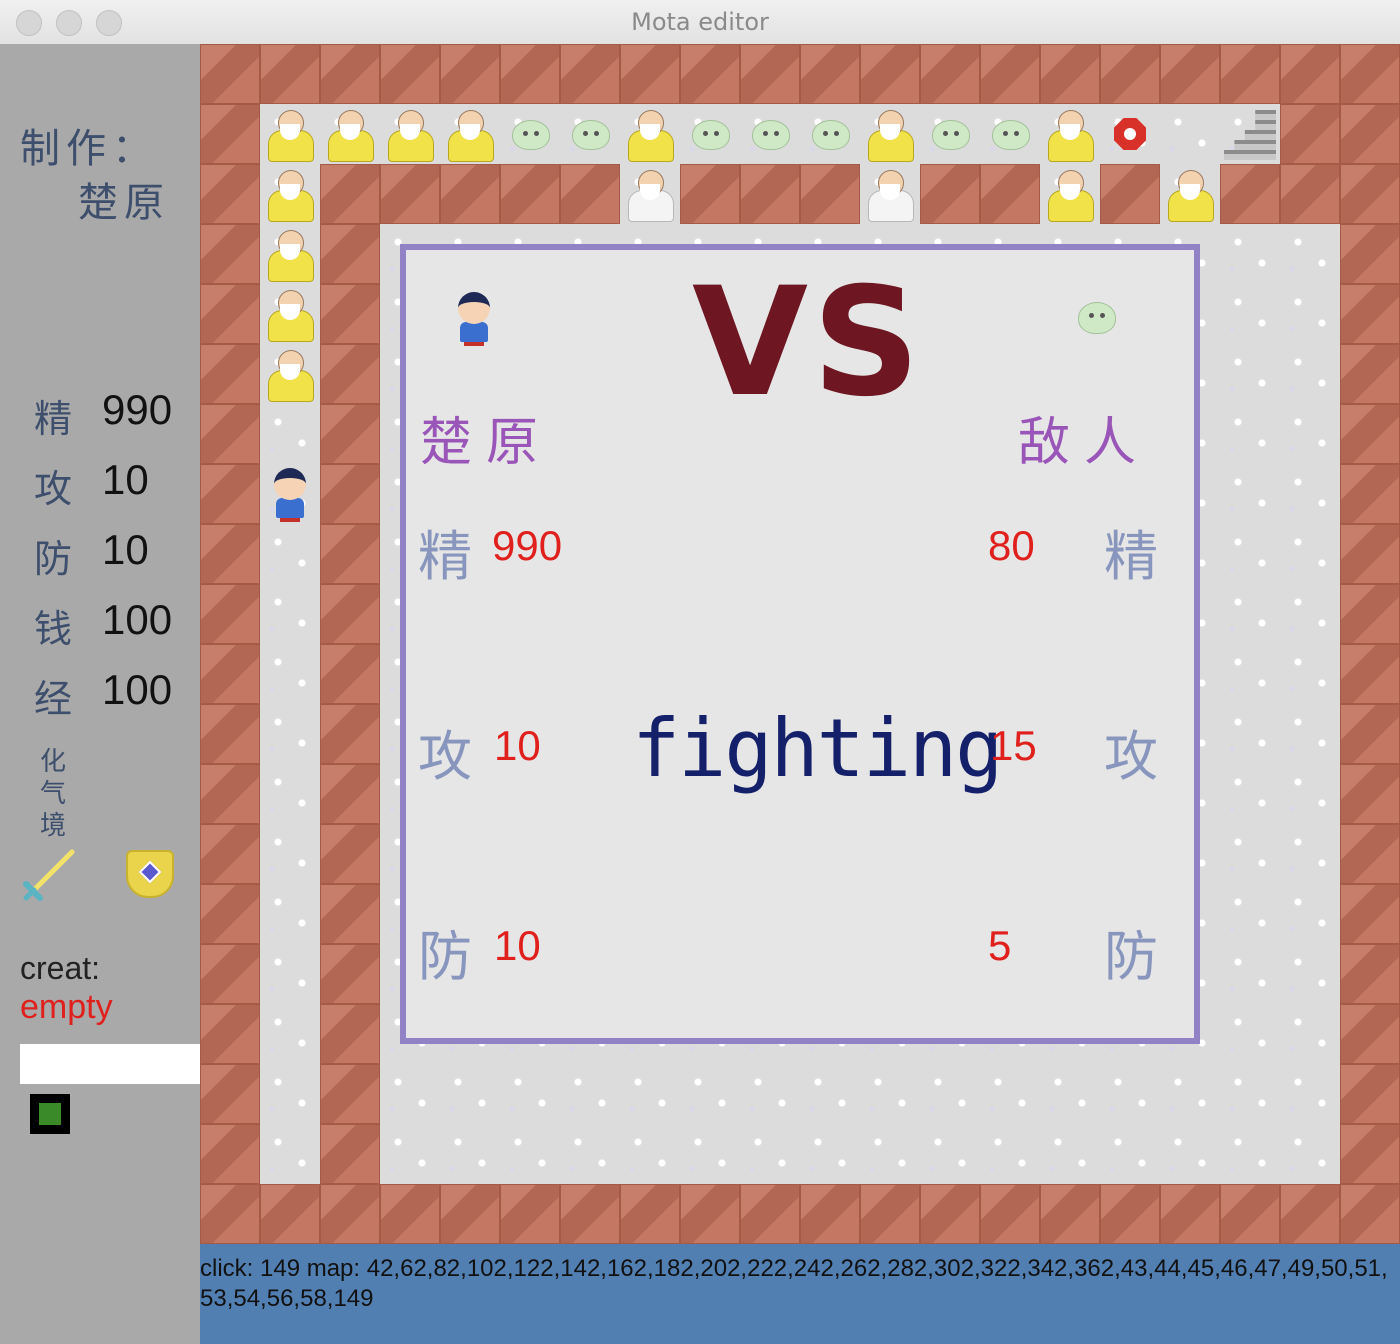  Describe the element at coordinates (1250, 134) in the screenshot. I see `stairs-up` at that location.